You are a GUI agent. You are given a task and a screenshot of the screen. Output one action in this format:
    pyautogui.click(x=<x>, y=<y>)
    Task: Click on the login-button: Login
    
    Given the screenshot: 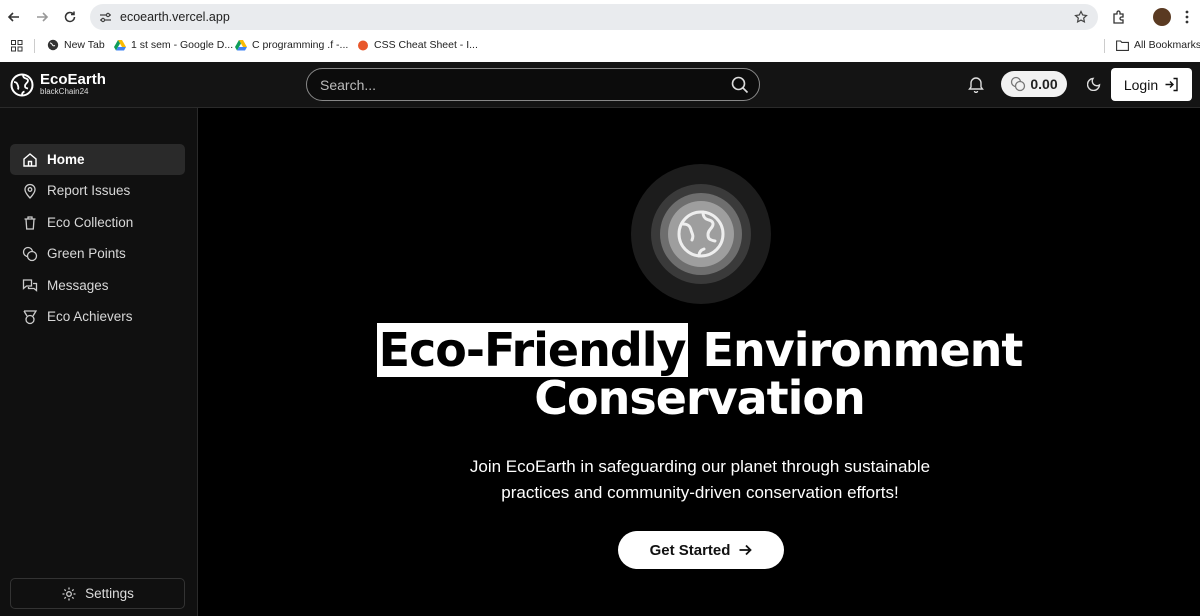 What is the action you would take?
    pyautogui.click(x=1151, y=84)
    